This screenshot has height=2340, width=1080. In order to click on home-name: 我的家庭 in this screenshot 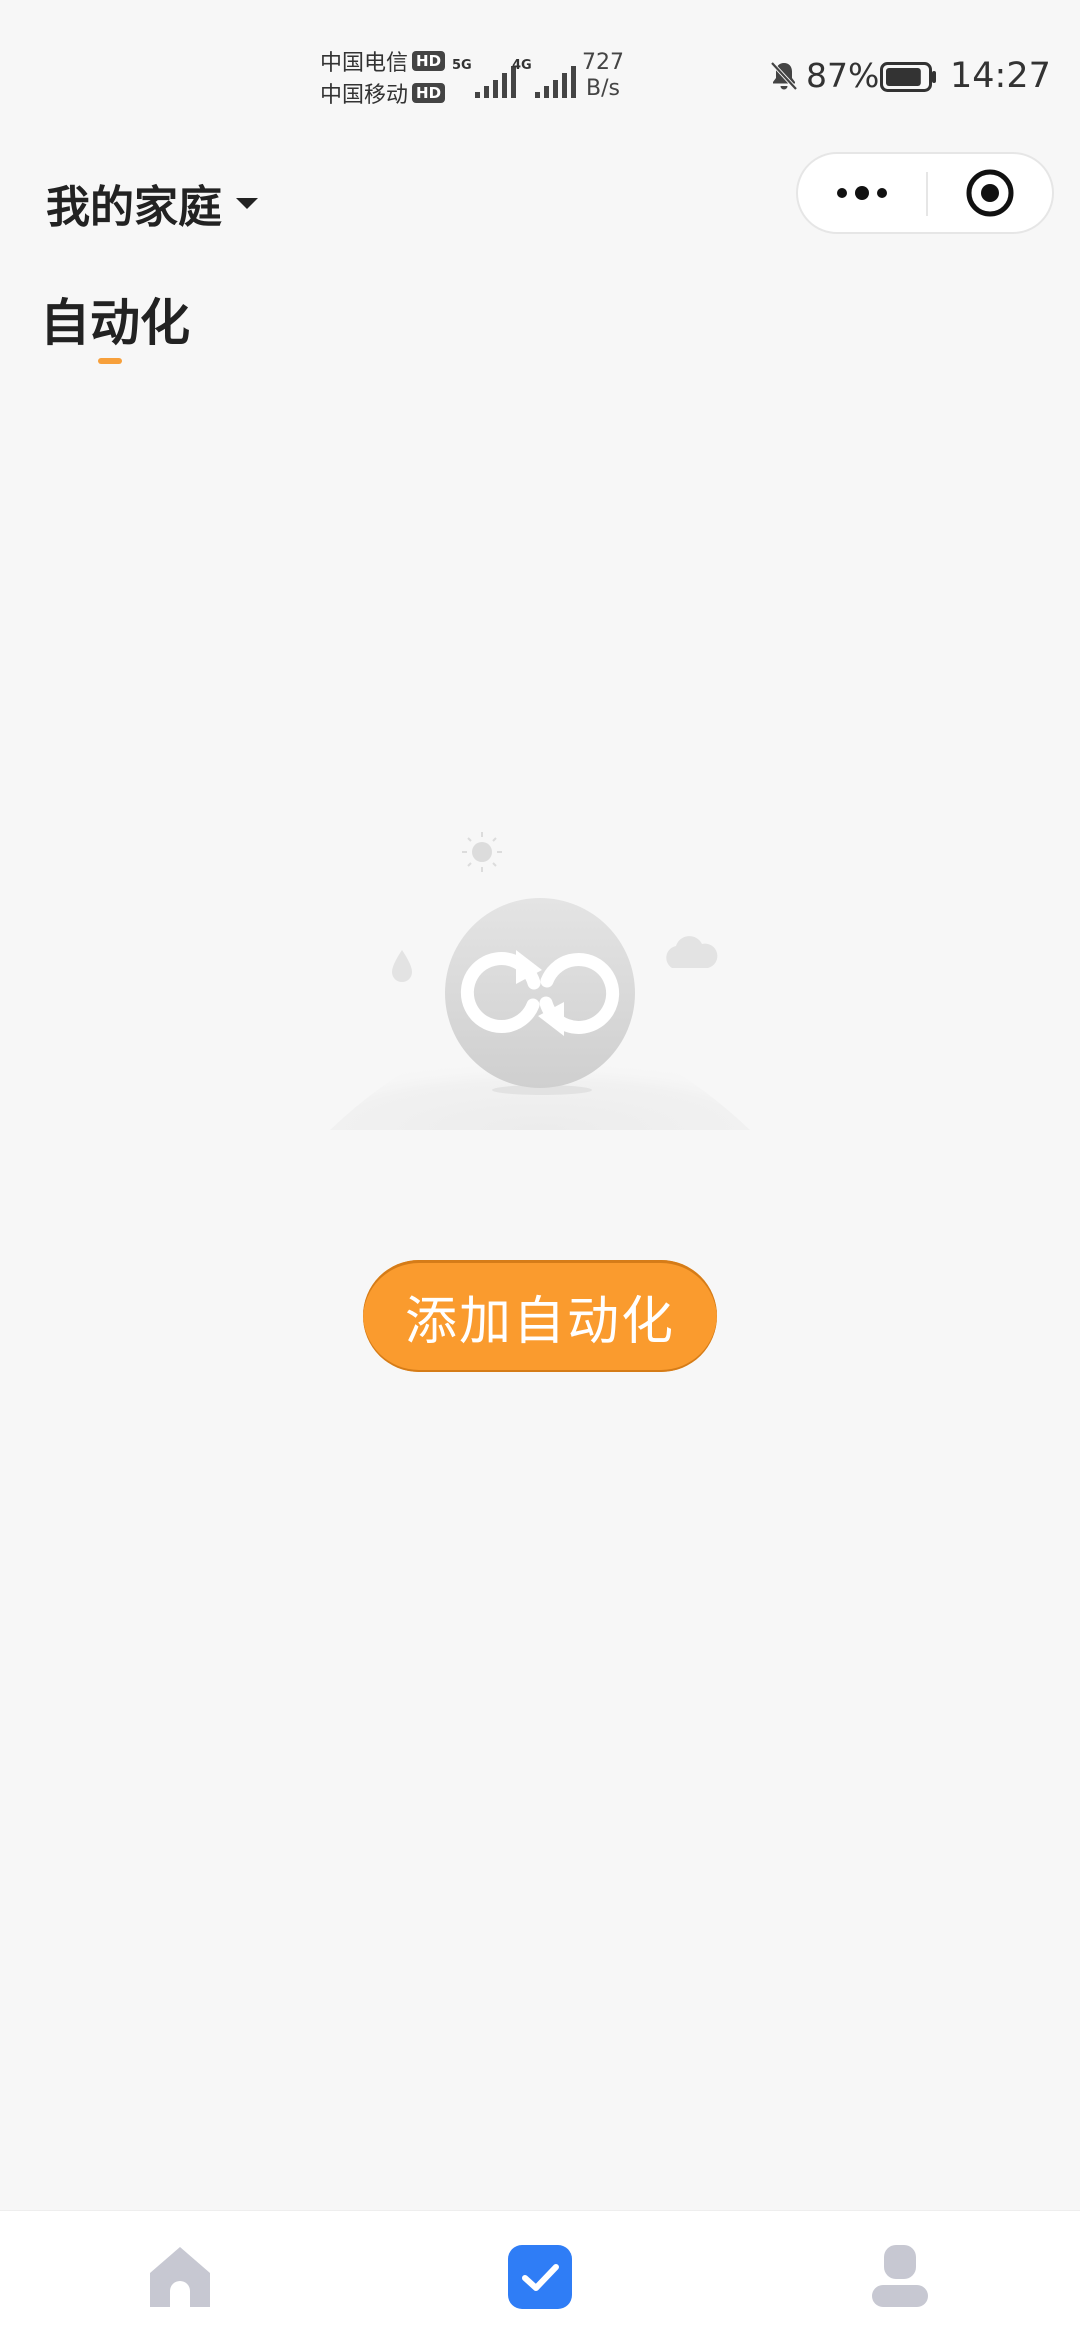, I will do `click(134, 207)`.